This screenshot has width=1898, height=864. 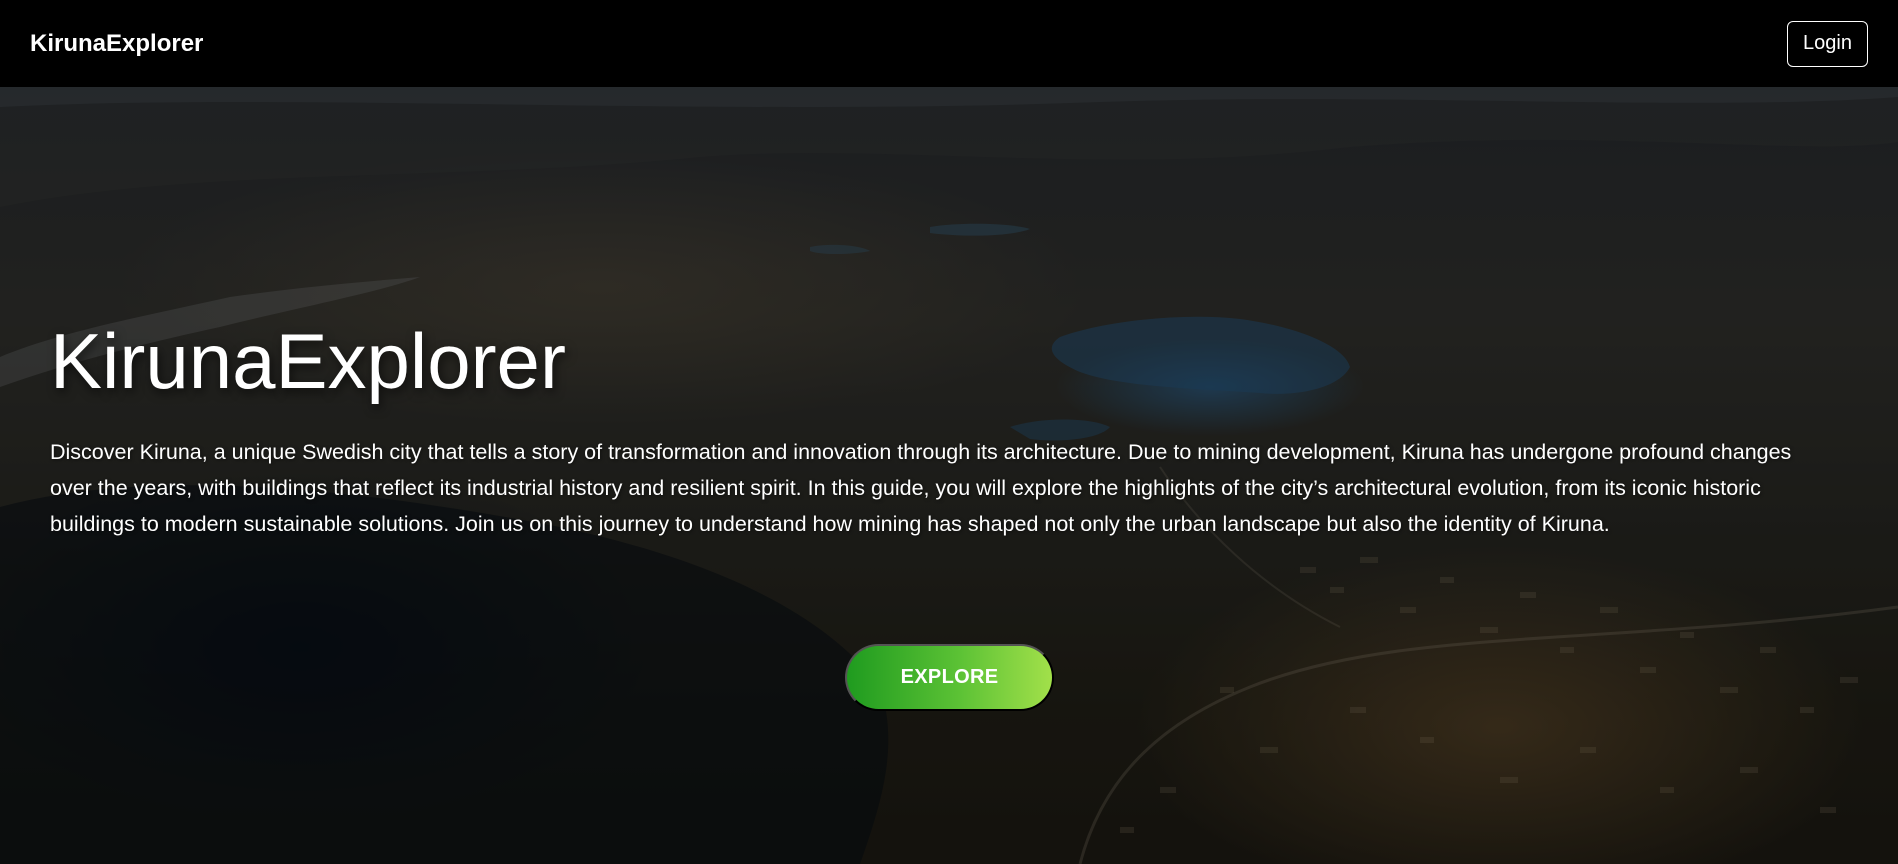 What do you see at coordinates (1827, 43) in the screenshot?
I see `login-button: Login` at bounding box center [1827, 43].